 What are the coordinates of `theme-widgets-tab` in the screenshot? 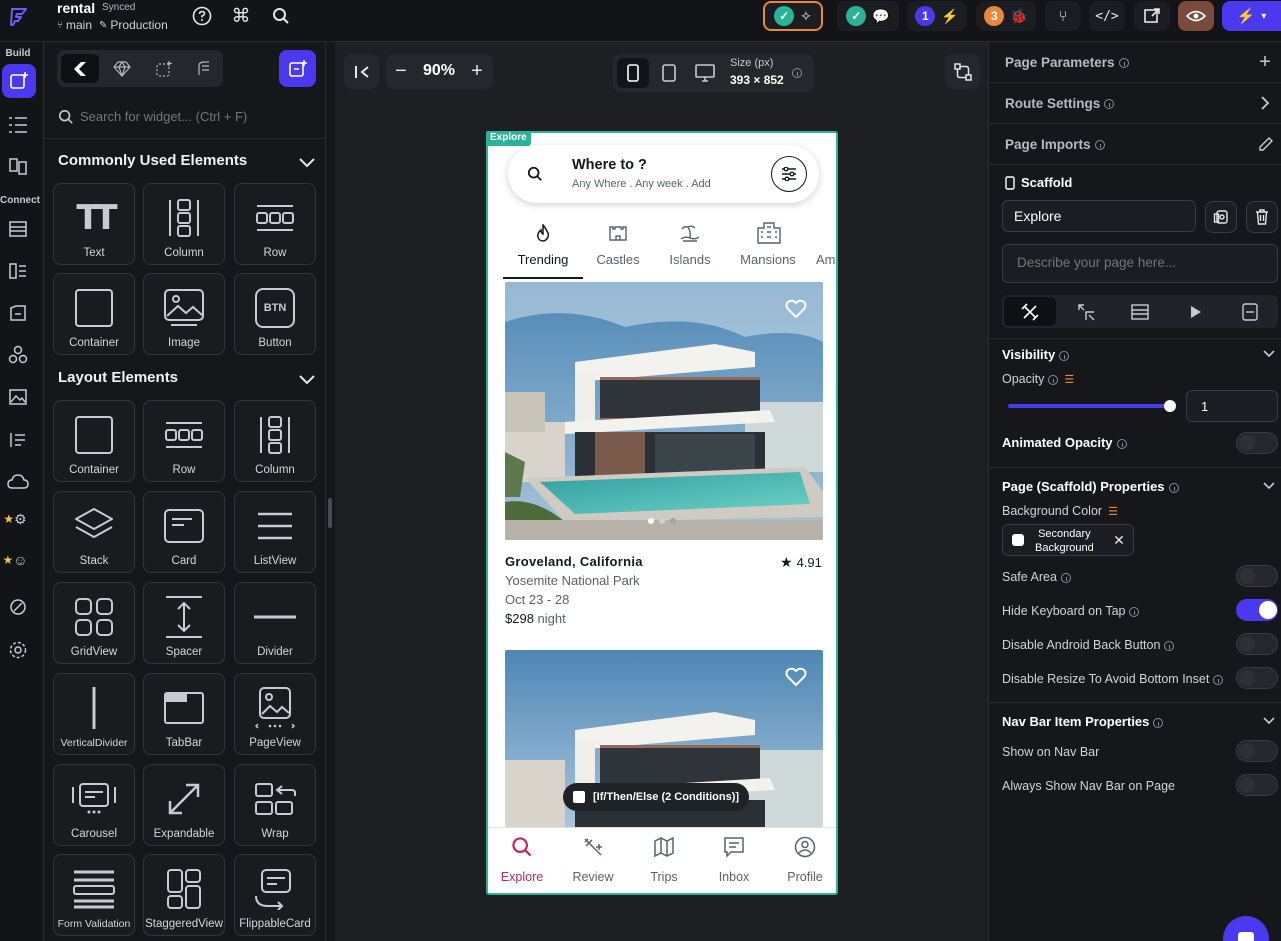 It's located at (122, 68).